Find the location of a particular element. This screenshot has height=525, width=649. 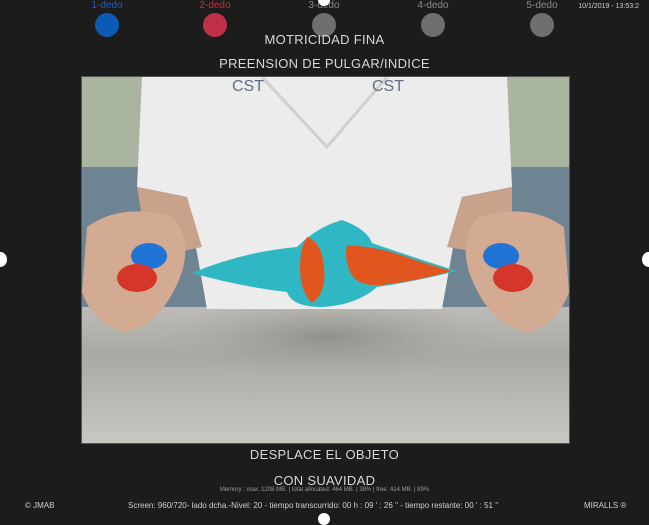

shirt-logo-right: CST is located at coordinates (388, 86).